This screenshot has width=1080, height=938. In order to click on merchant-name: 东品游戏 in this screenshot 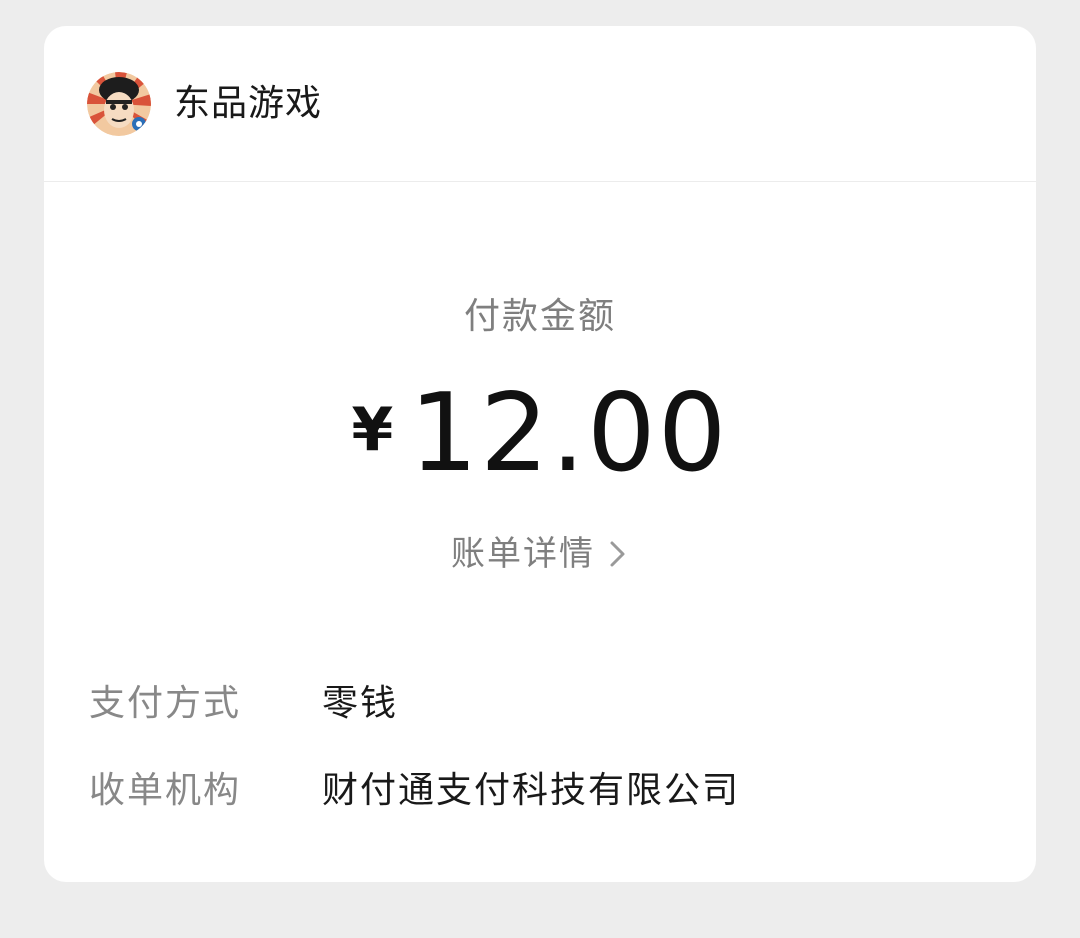, I will do `click(248, 103)`.